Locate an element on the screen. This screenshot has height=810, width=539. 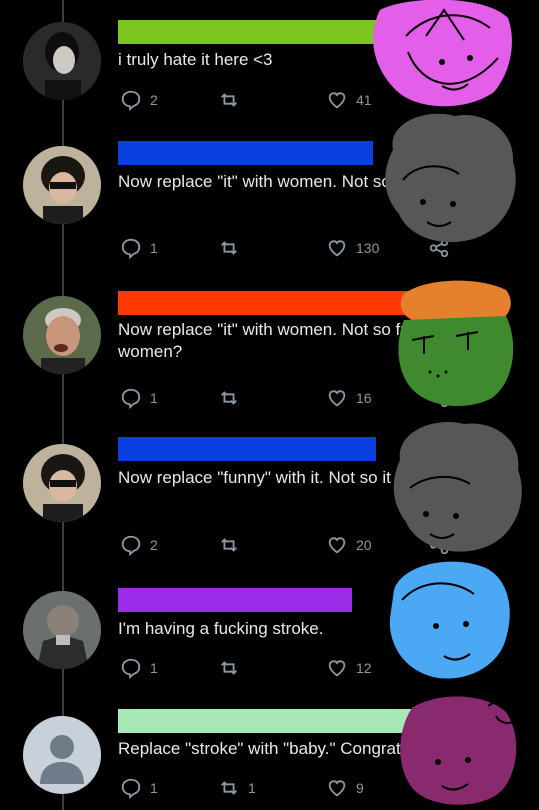
retweet-count: 1 is located at coordinates (252, 788).